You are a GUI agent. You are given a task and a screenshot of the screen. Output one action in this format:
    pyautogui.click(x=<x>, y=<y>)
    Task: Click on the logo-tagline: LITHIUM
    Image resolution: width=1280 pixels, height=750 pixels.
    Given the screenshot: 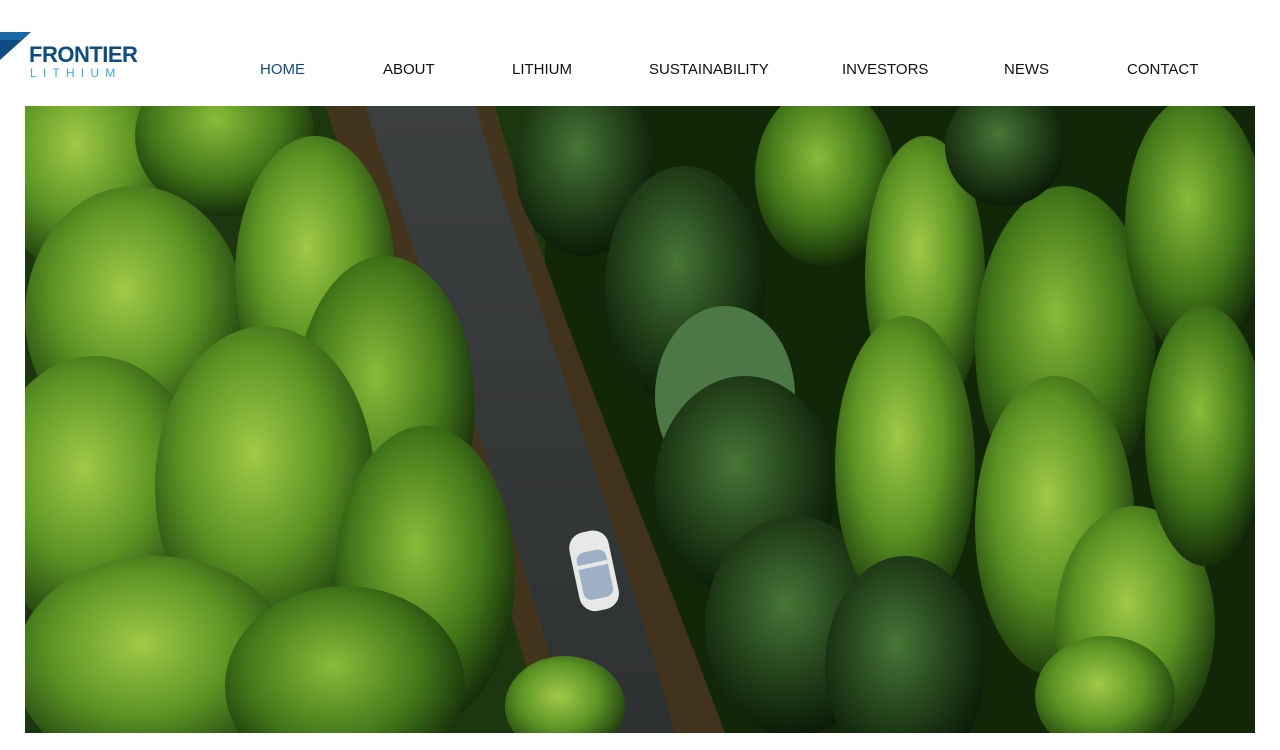 What is the action you would take?
    pyautogui.click(x=76, y=73)
    